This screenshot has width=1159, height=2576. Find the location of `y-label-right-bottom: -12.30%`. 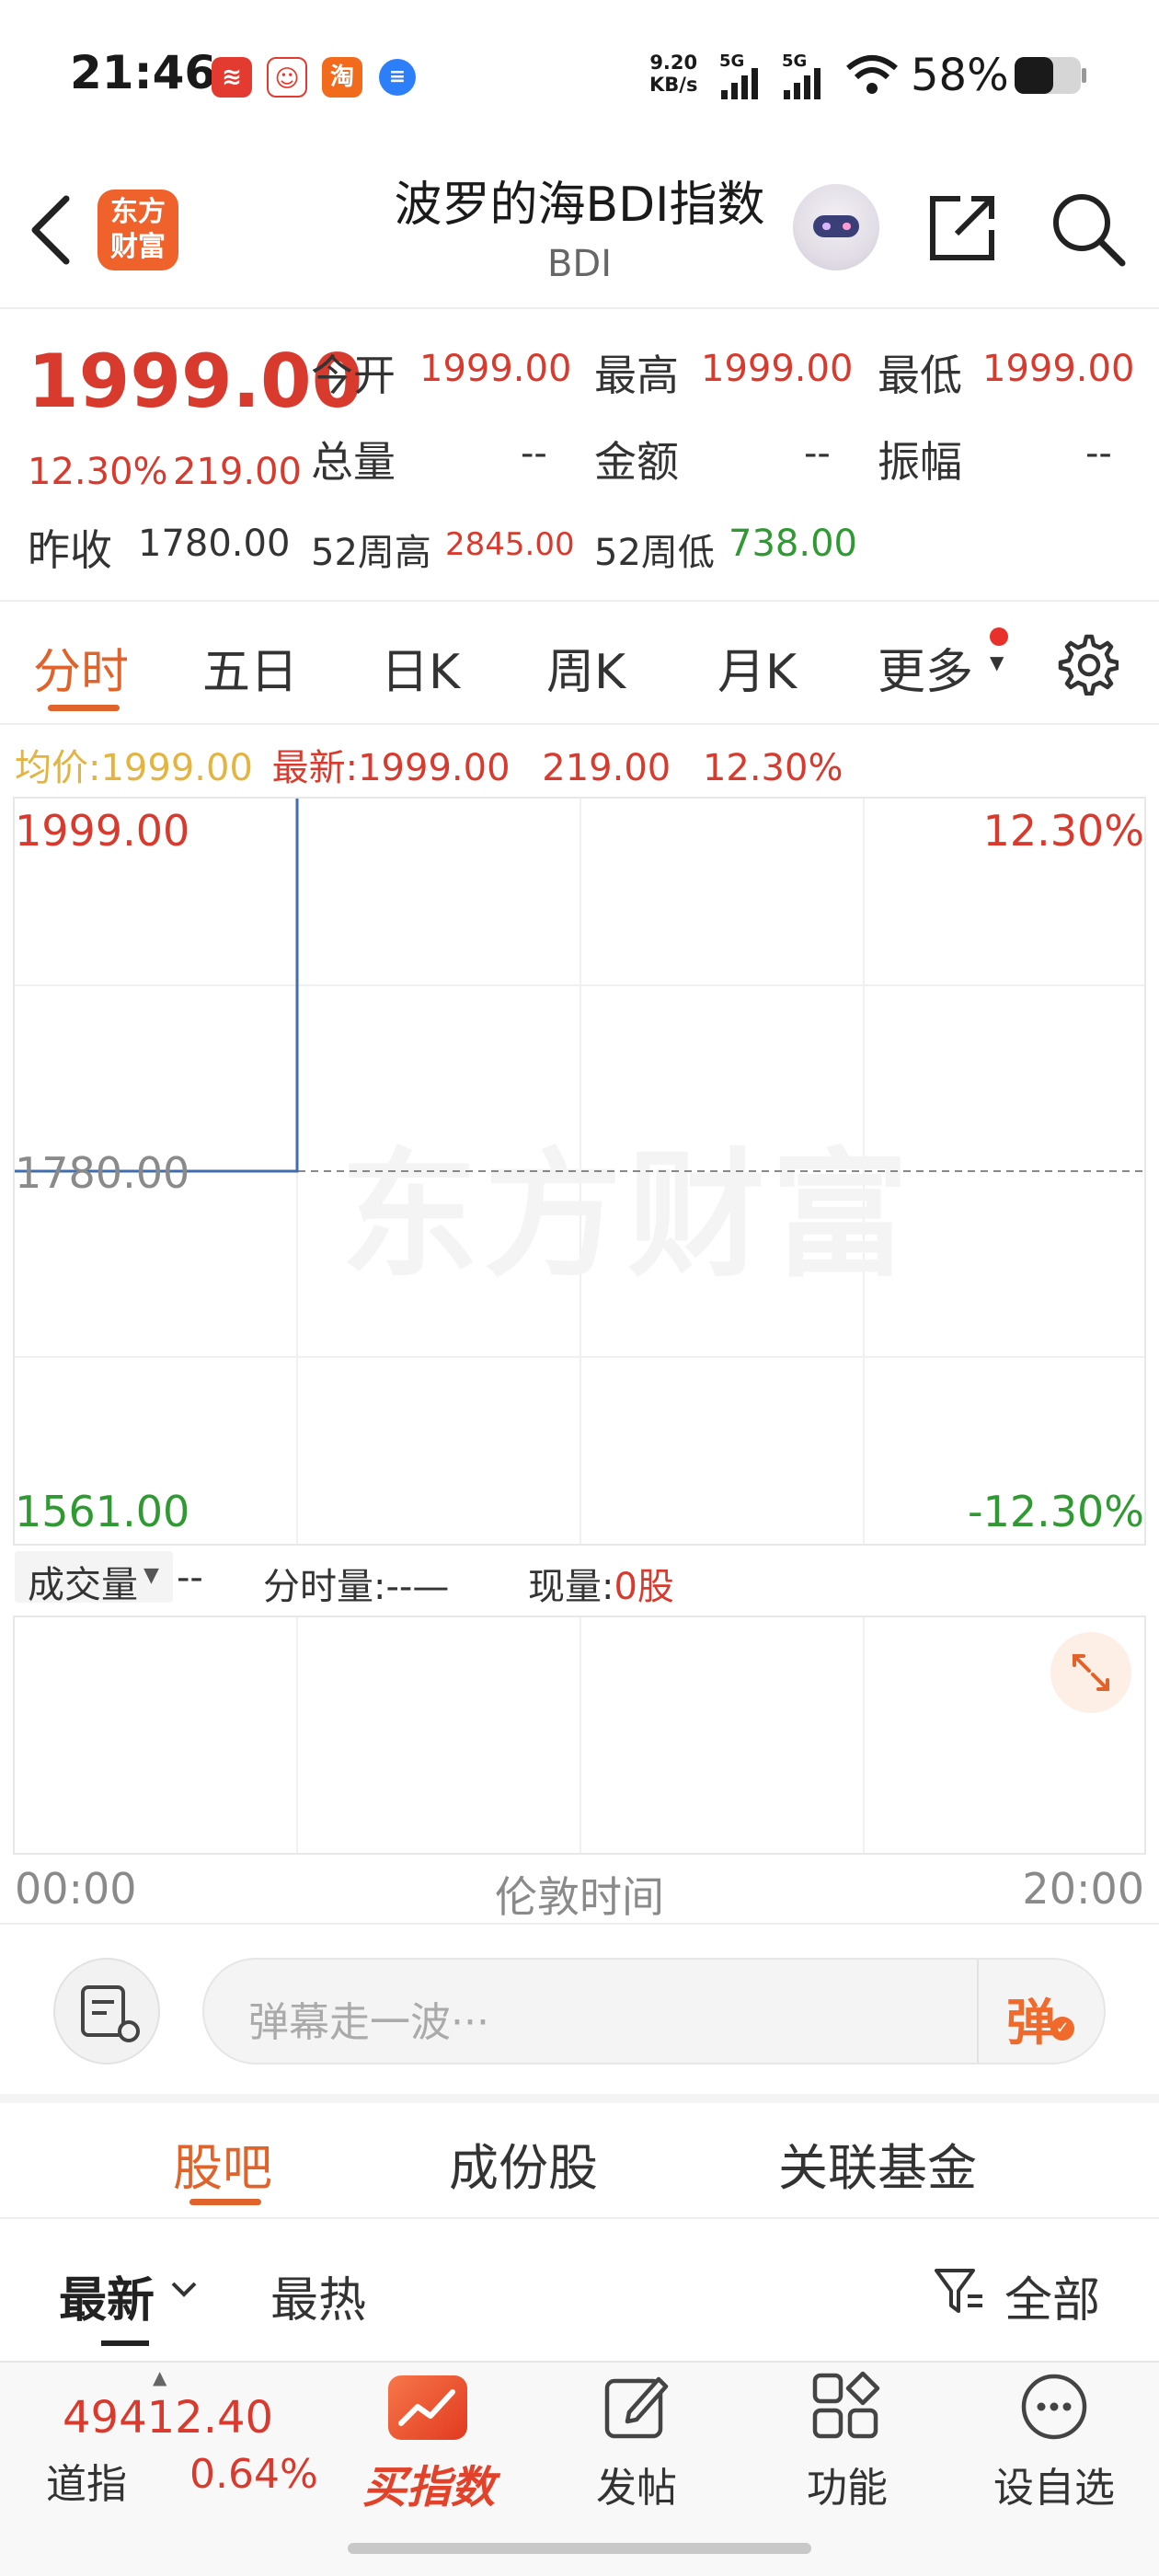

y-label-right-bottom: -12.30% is located at coordinates (1056, 1511).